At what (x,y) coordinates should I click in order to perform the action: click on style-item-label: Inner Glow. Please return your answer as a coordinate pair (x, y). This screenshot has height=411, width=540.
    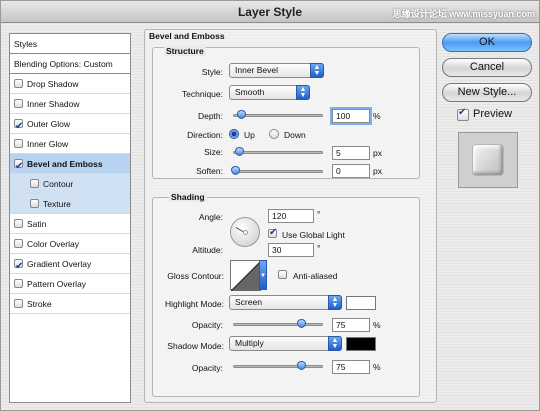
    Looking at the image, I should click on (48, 144).